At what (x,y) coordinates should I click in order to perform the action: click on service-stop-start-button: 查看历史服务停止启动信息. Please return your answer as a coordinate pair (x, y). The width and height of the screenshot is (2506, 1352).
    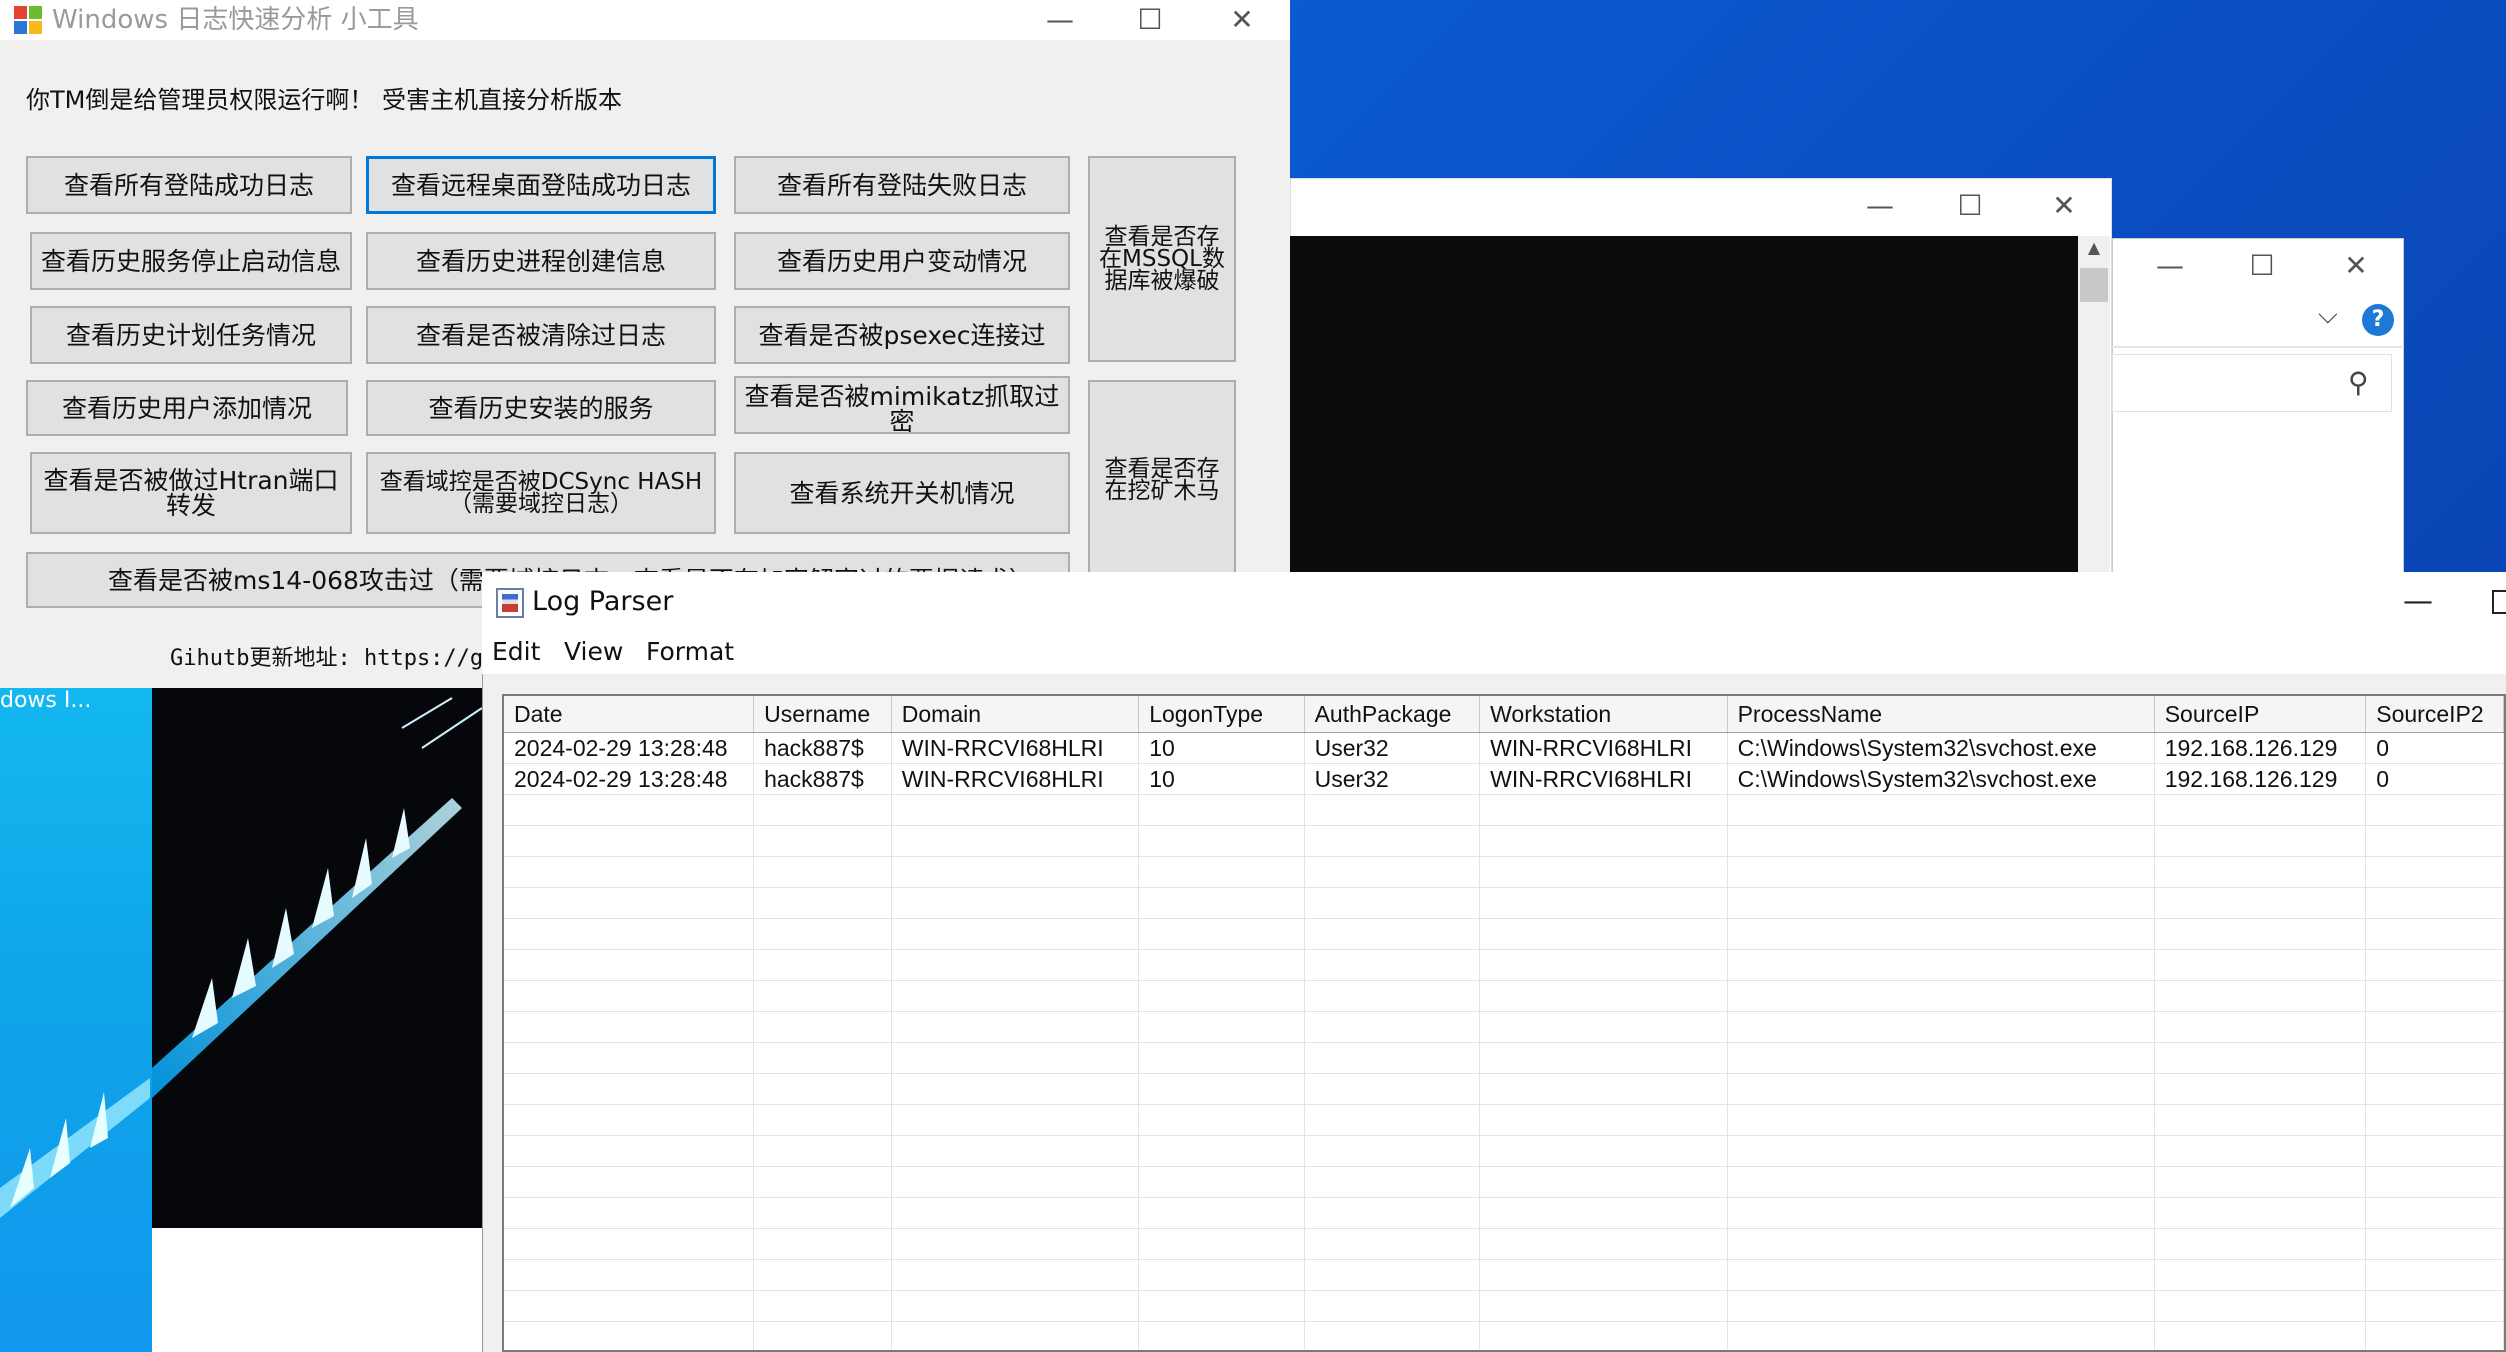
    Looking at the image, I should click on (191, 261).